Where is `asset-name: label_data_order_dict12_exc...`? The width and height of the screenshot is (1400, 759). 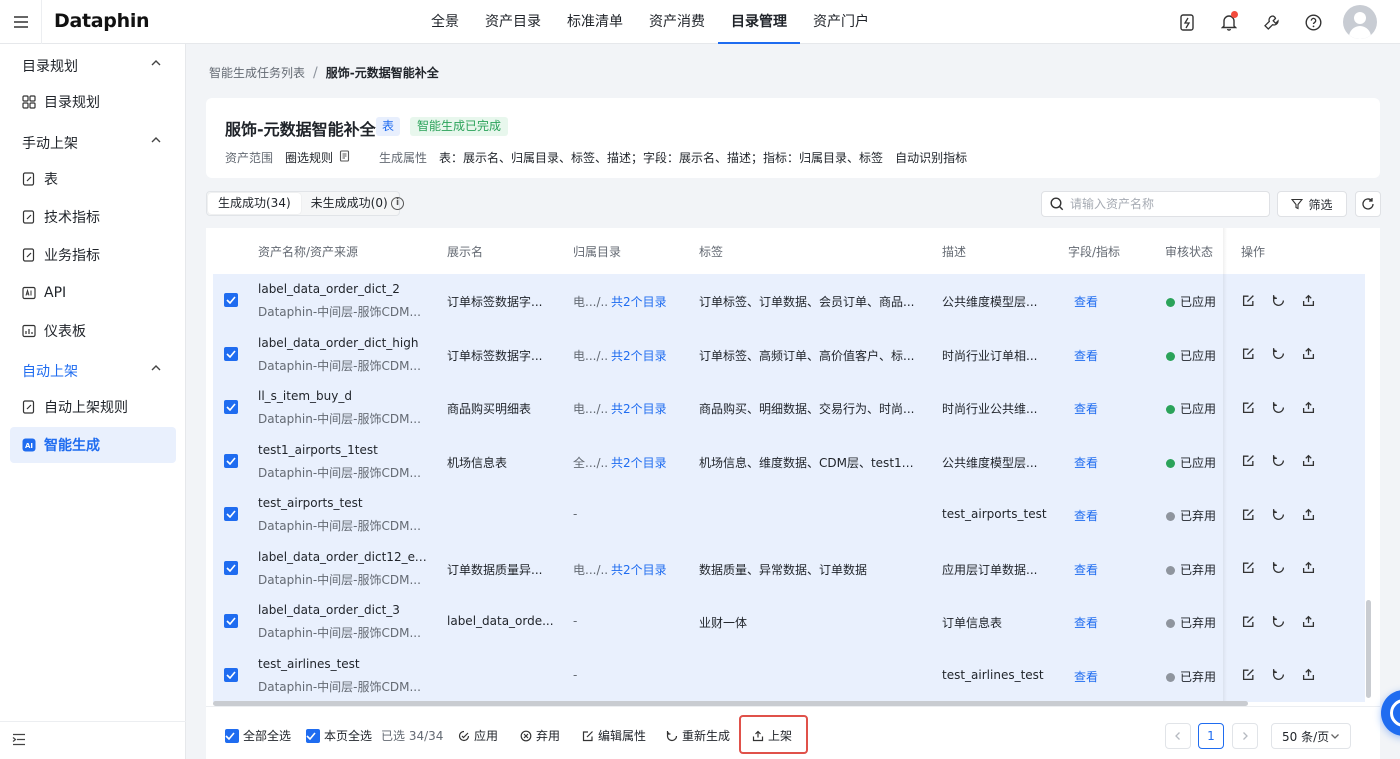 asset-name: label_data_order_dict12_exc... is located at coordinates (343, 557).